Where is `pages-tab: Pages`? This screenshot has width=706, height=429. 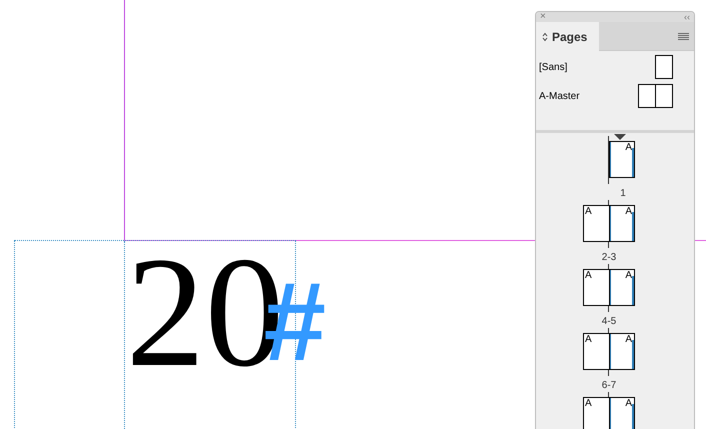
pages-tab: Pages is located at coordinates (567, 36).